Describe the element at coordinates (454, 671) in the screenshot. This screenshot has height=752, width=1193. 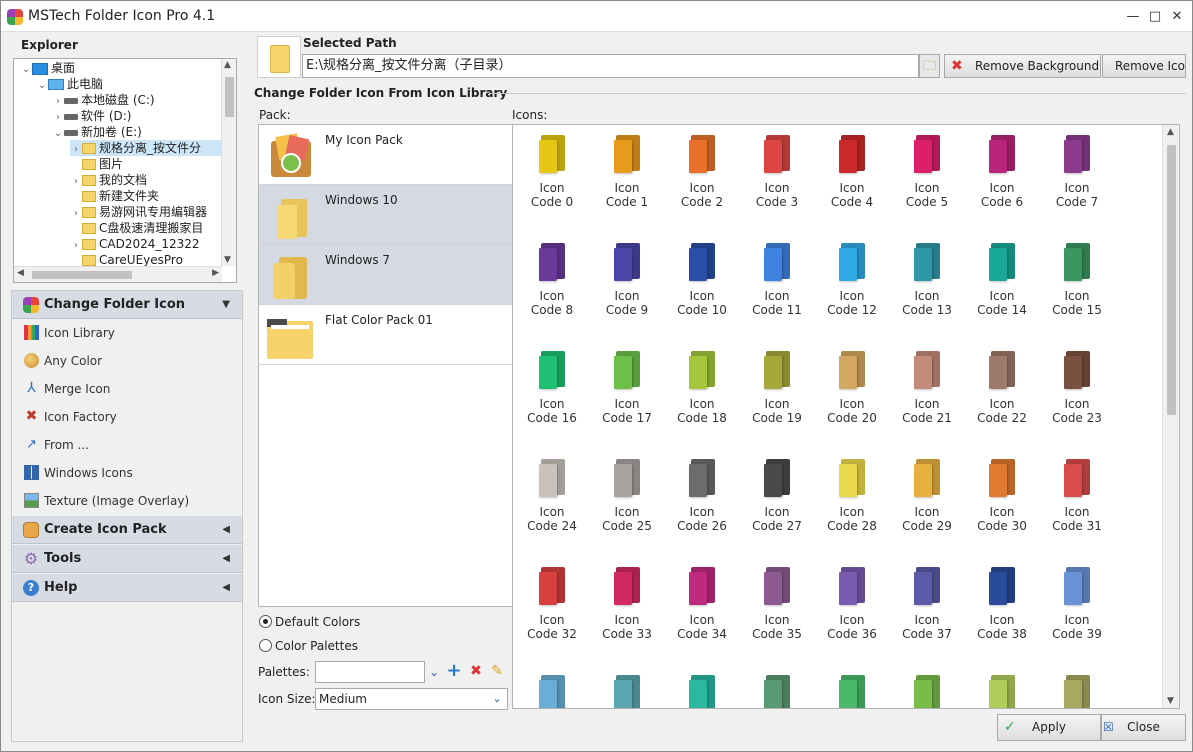
I see `add-palette-icon: +` at that location.